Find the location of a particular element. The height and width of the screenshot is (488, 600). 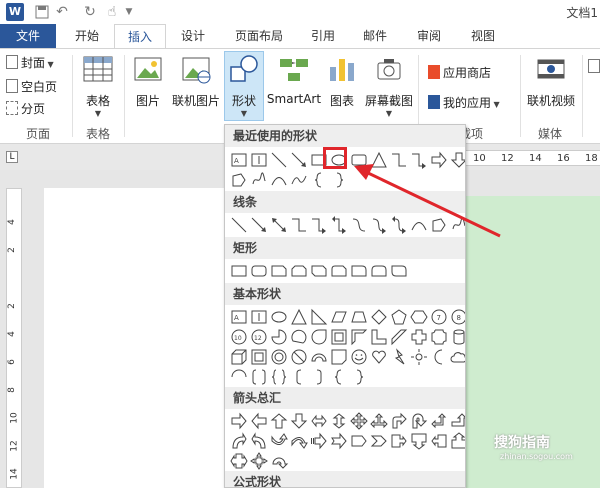

bent-up-arrow-shape is located at coordinates (457, 421).